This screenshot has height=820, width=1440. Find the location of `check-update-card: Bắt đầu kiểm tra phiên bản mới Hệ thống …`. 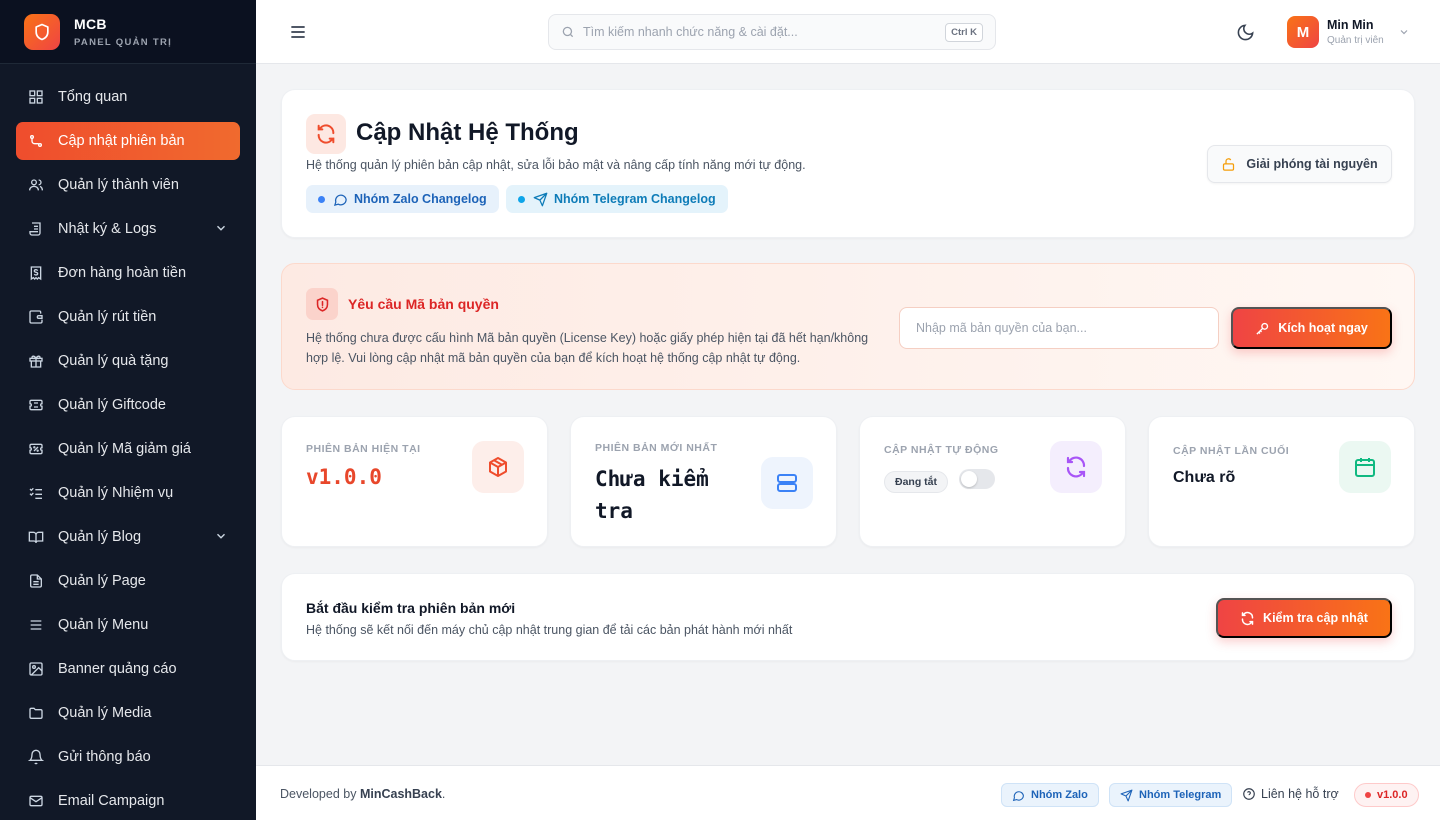

check-update-card: Bắt đầu kiểm tra phiên bản mới Hệ thống … is located at coordinates (848, 617).